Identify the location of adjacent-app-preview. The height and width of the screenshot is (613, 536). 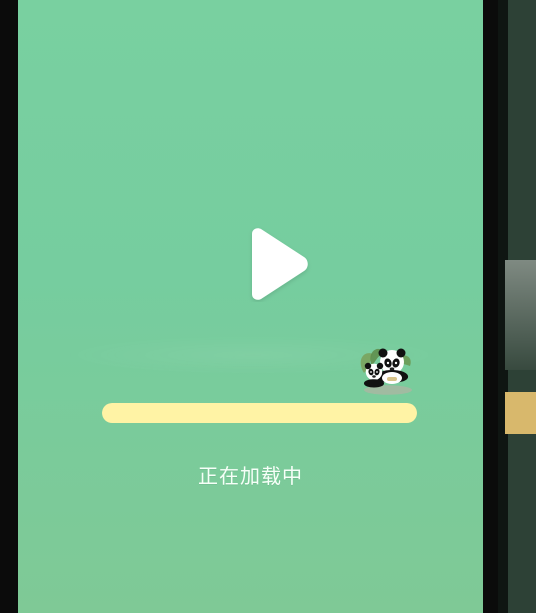
(517, 306).